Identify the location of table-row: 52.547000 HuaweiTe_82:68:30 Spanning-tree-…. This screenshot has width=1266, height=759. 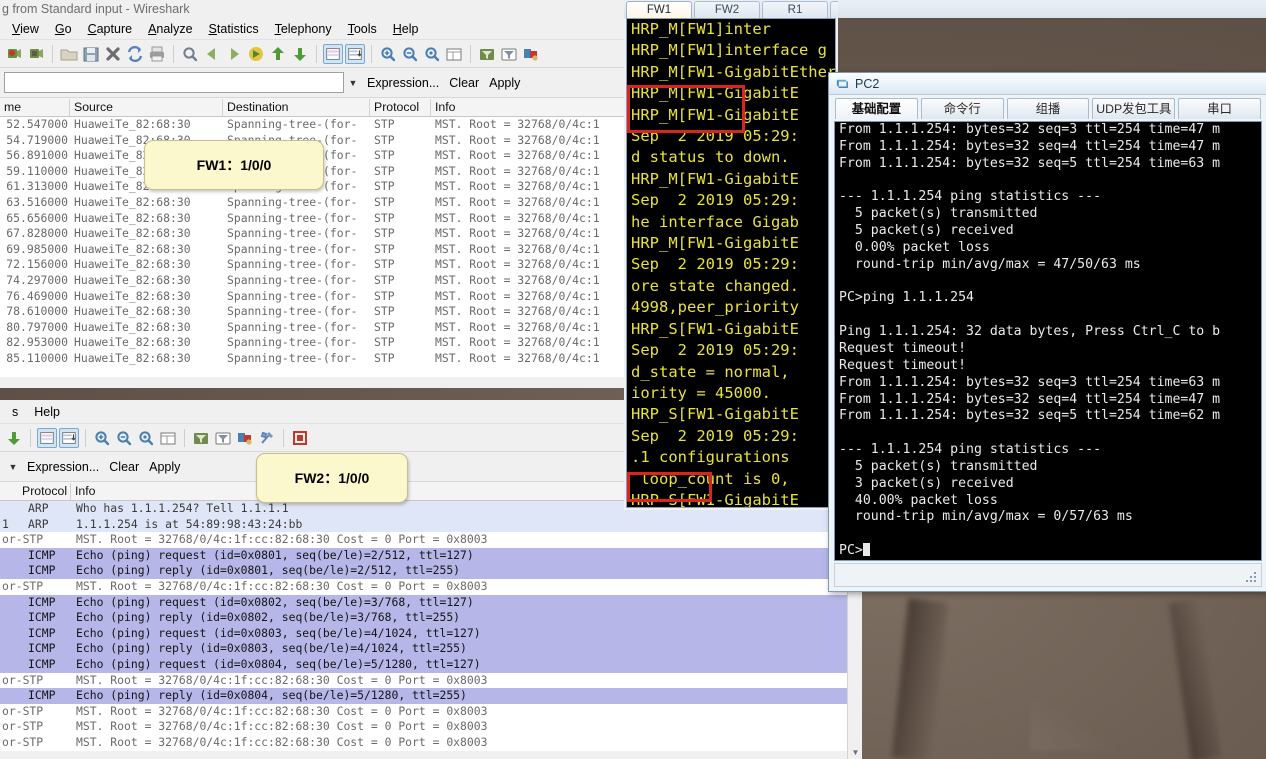
(314, 125).